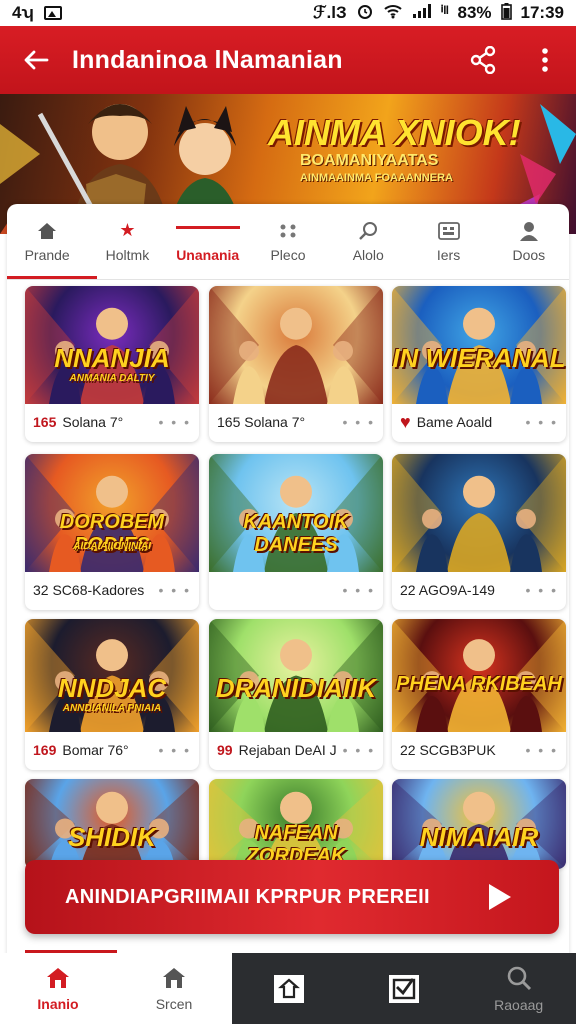  I want to click on game-card: 165 Solana 7° • • •, so click(296, 364).